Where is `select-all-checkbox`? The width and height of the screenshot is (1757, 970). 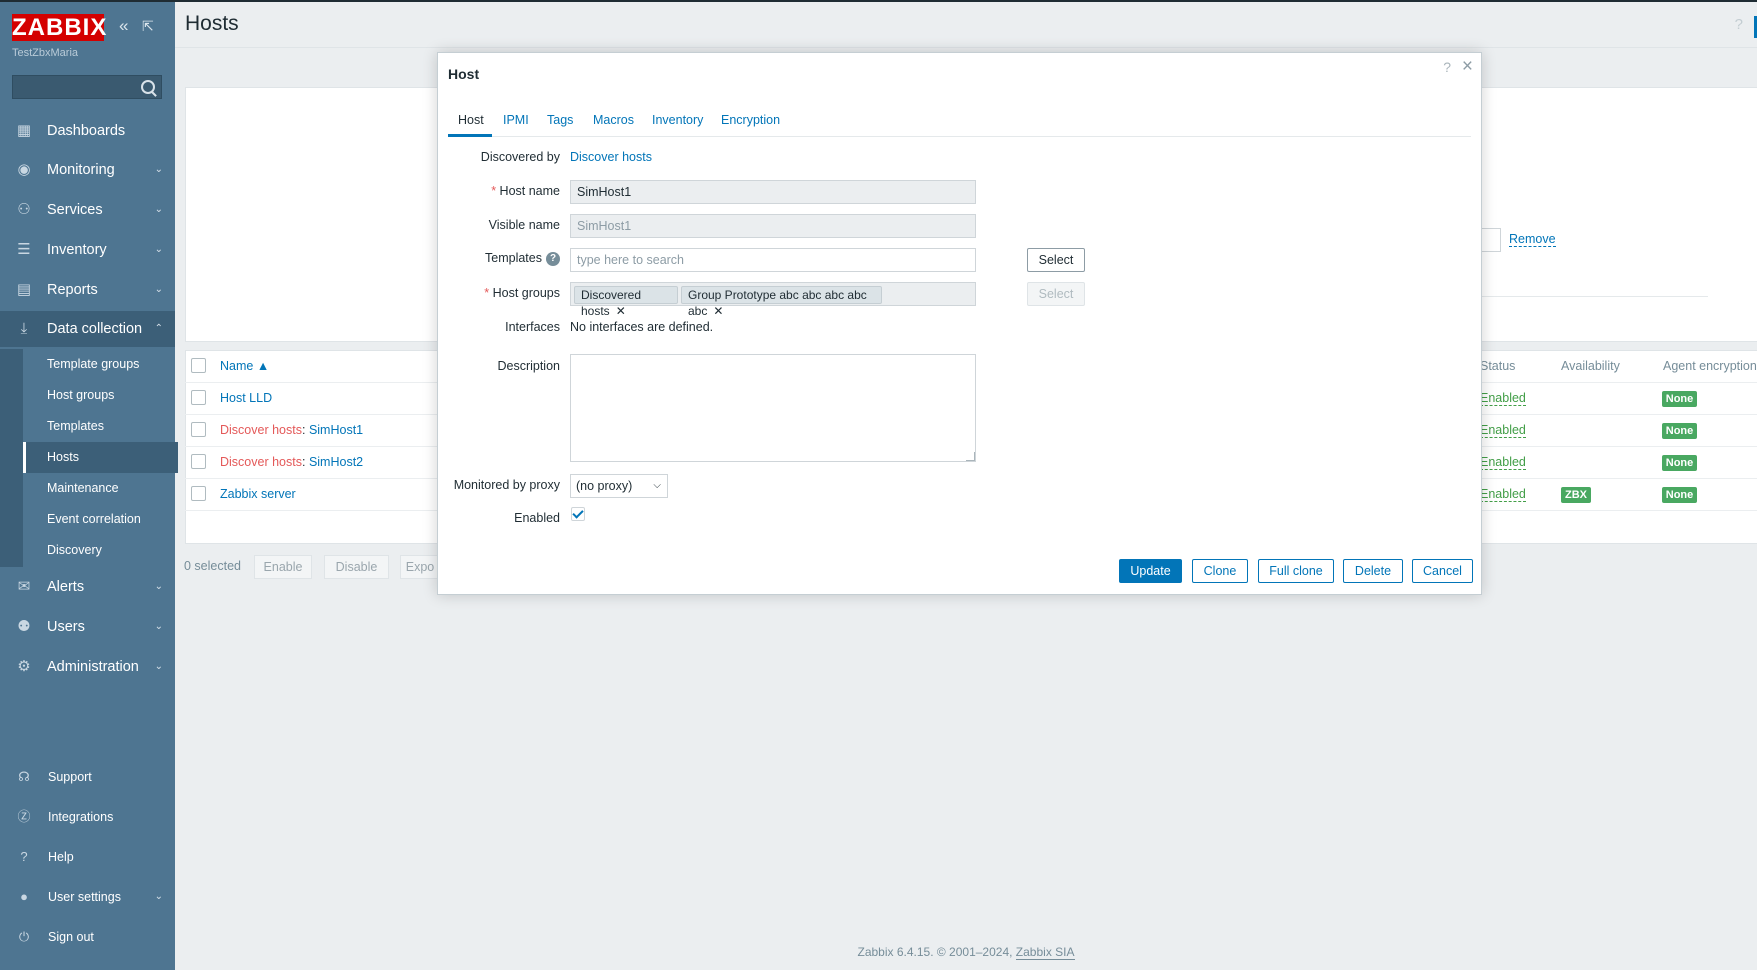 select-all-checkbox is located at coordinates (198, 365).